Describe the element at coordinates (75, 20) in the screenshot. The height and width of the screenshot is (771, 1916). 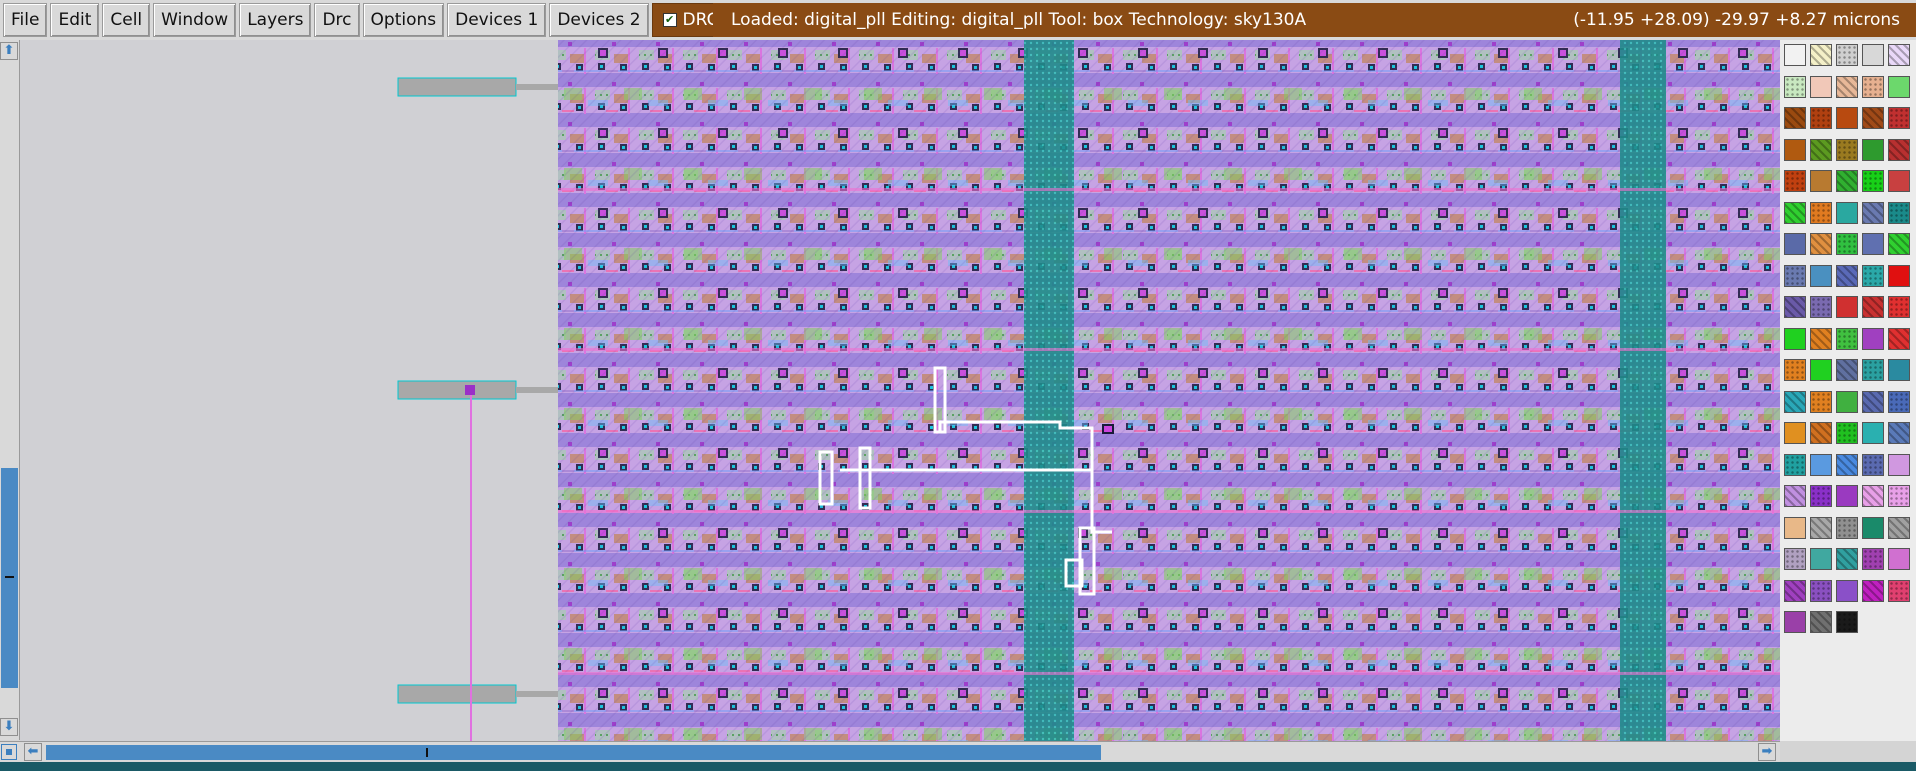
I see `menu-edit: Edit` at that location.